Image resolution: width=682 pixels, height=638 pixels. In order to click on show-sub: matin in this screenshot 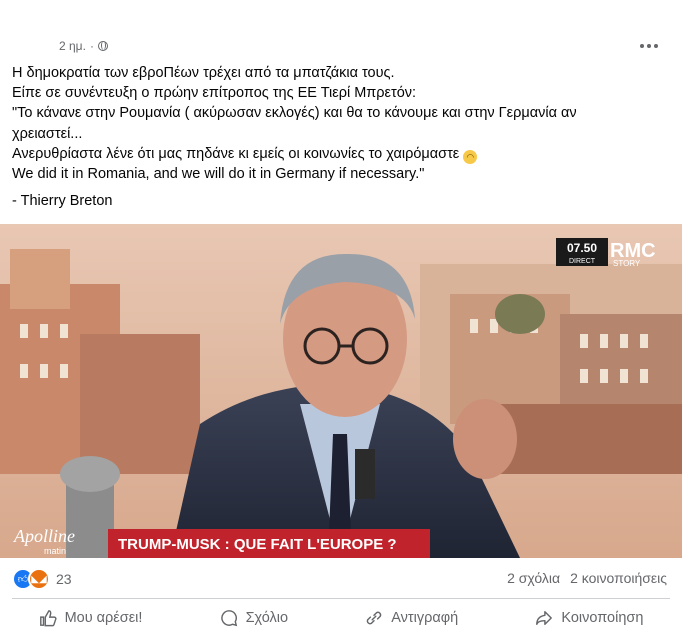, I will do `click(55, 551)`.